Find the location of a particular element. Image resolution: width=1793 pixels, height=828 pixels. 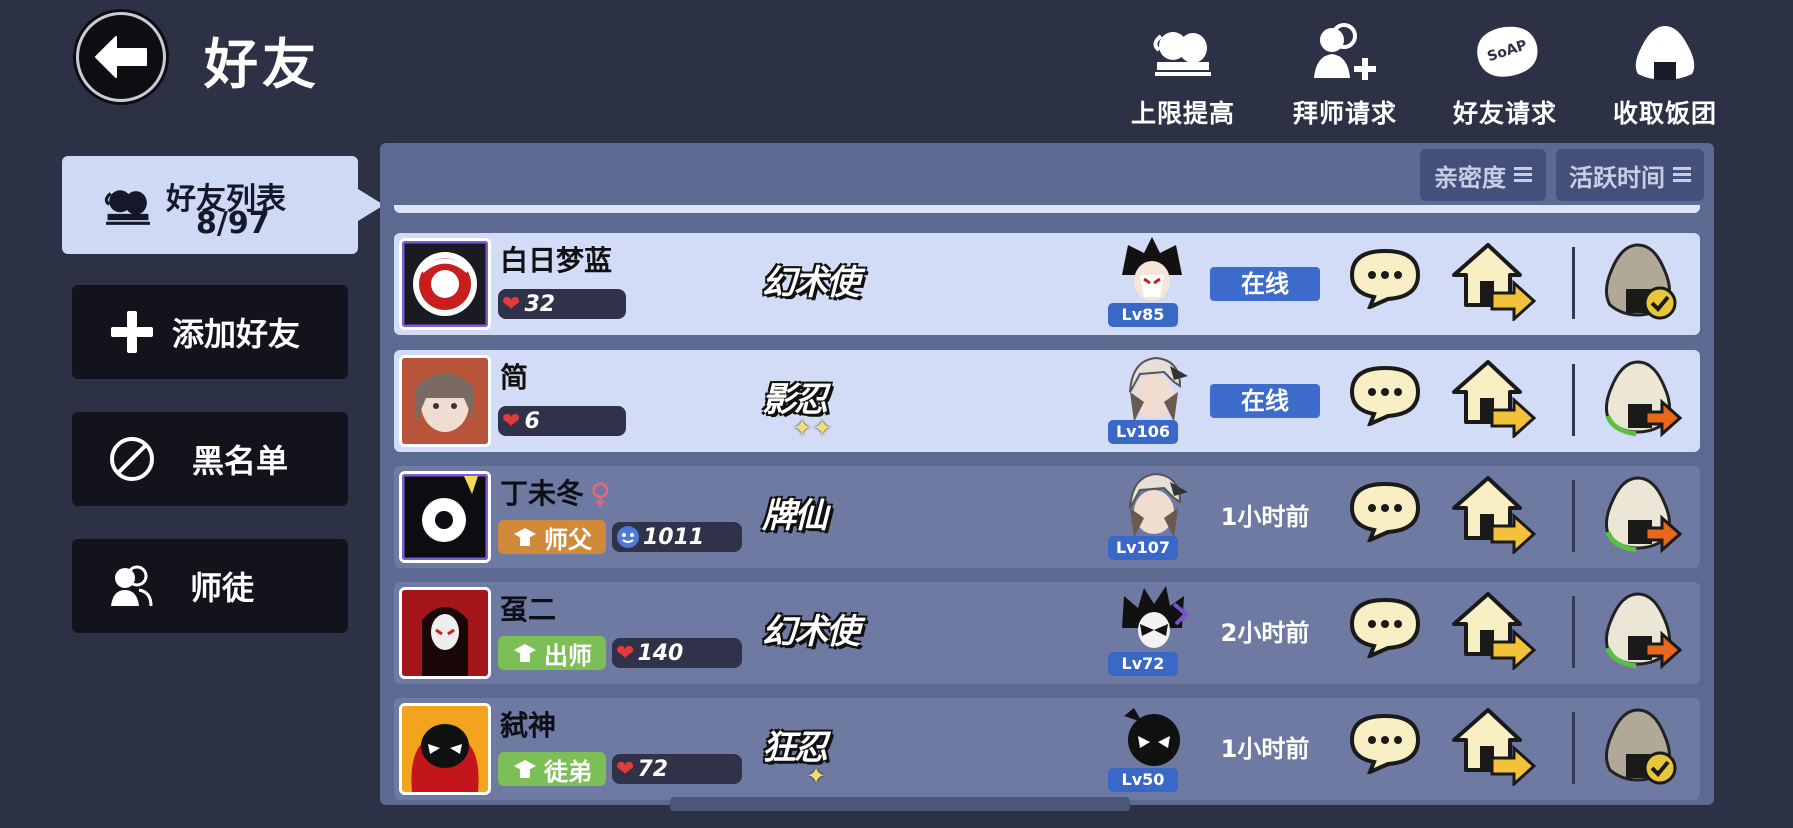

intimacy-pill: ❤ 140 is located at coordinates (677, 653).